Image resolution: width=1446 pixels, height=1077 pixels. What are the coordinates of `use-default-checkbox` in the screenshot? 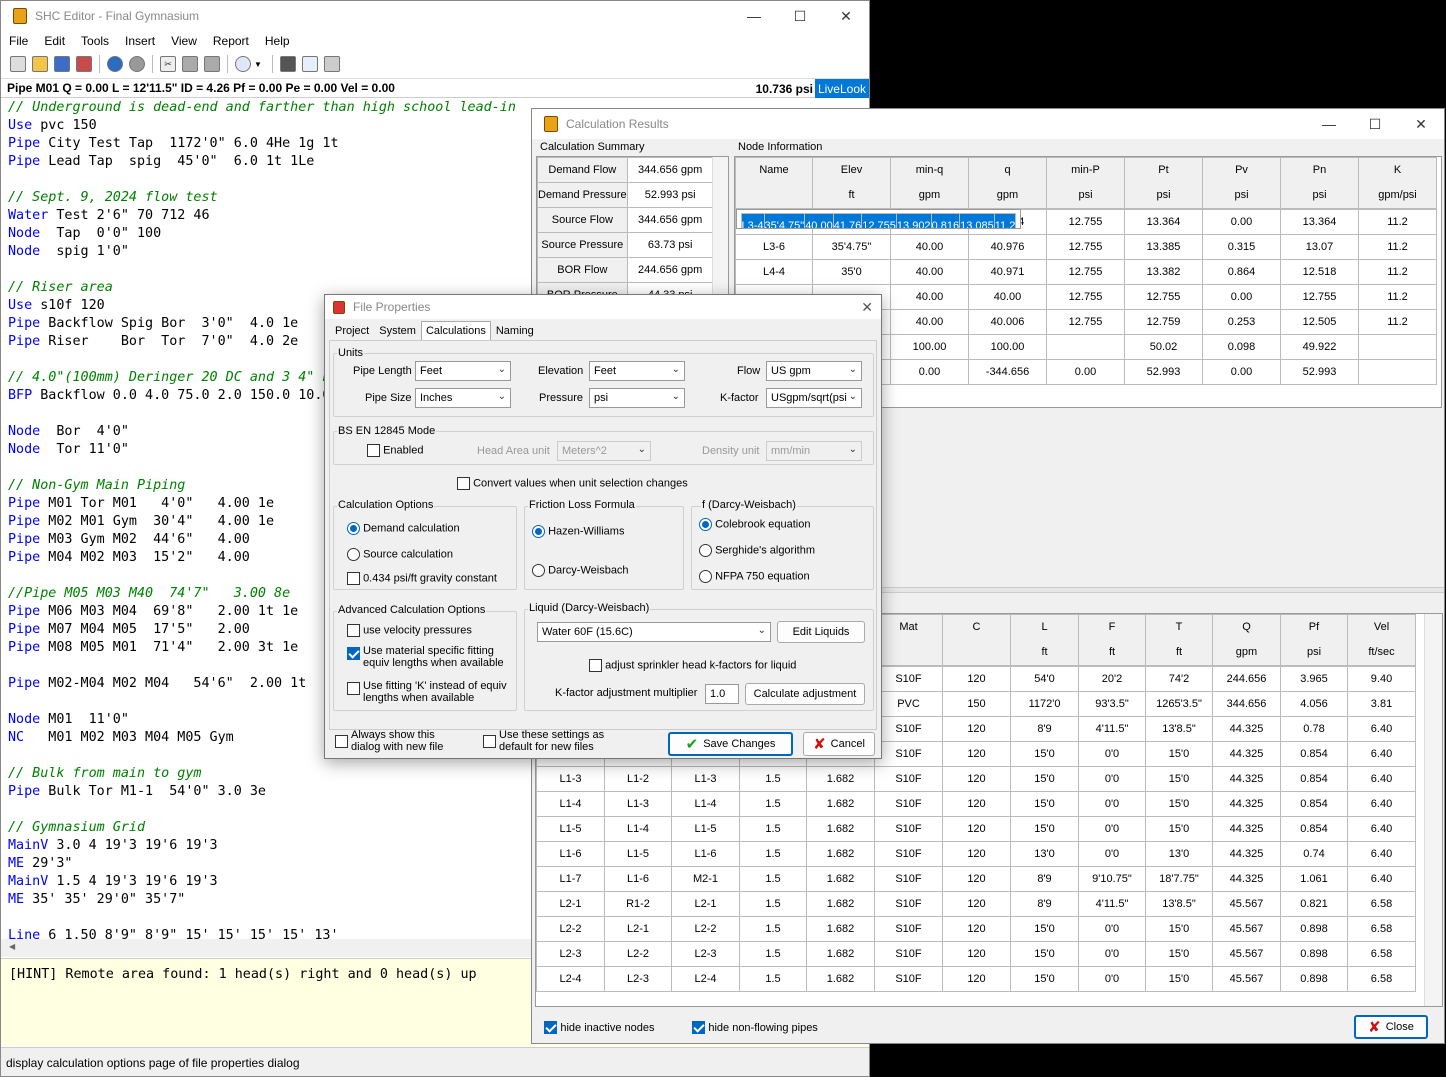 It's located at (489, 741).